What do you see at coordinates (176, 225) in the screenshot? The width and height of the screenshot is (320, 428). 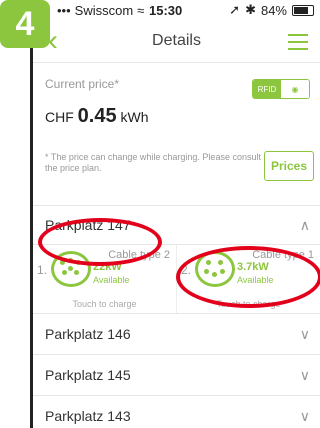 I see `station-row: Parkplatz 147 ∧` at bounding box center [176, 225].